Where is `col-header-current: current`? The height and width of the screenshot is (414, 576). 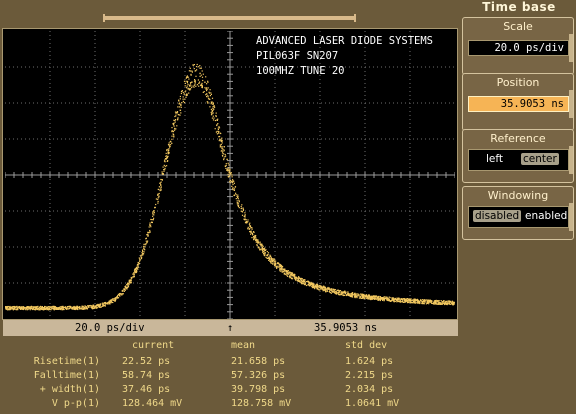 col-header-current: current is located at coordinates (153, 345).